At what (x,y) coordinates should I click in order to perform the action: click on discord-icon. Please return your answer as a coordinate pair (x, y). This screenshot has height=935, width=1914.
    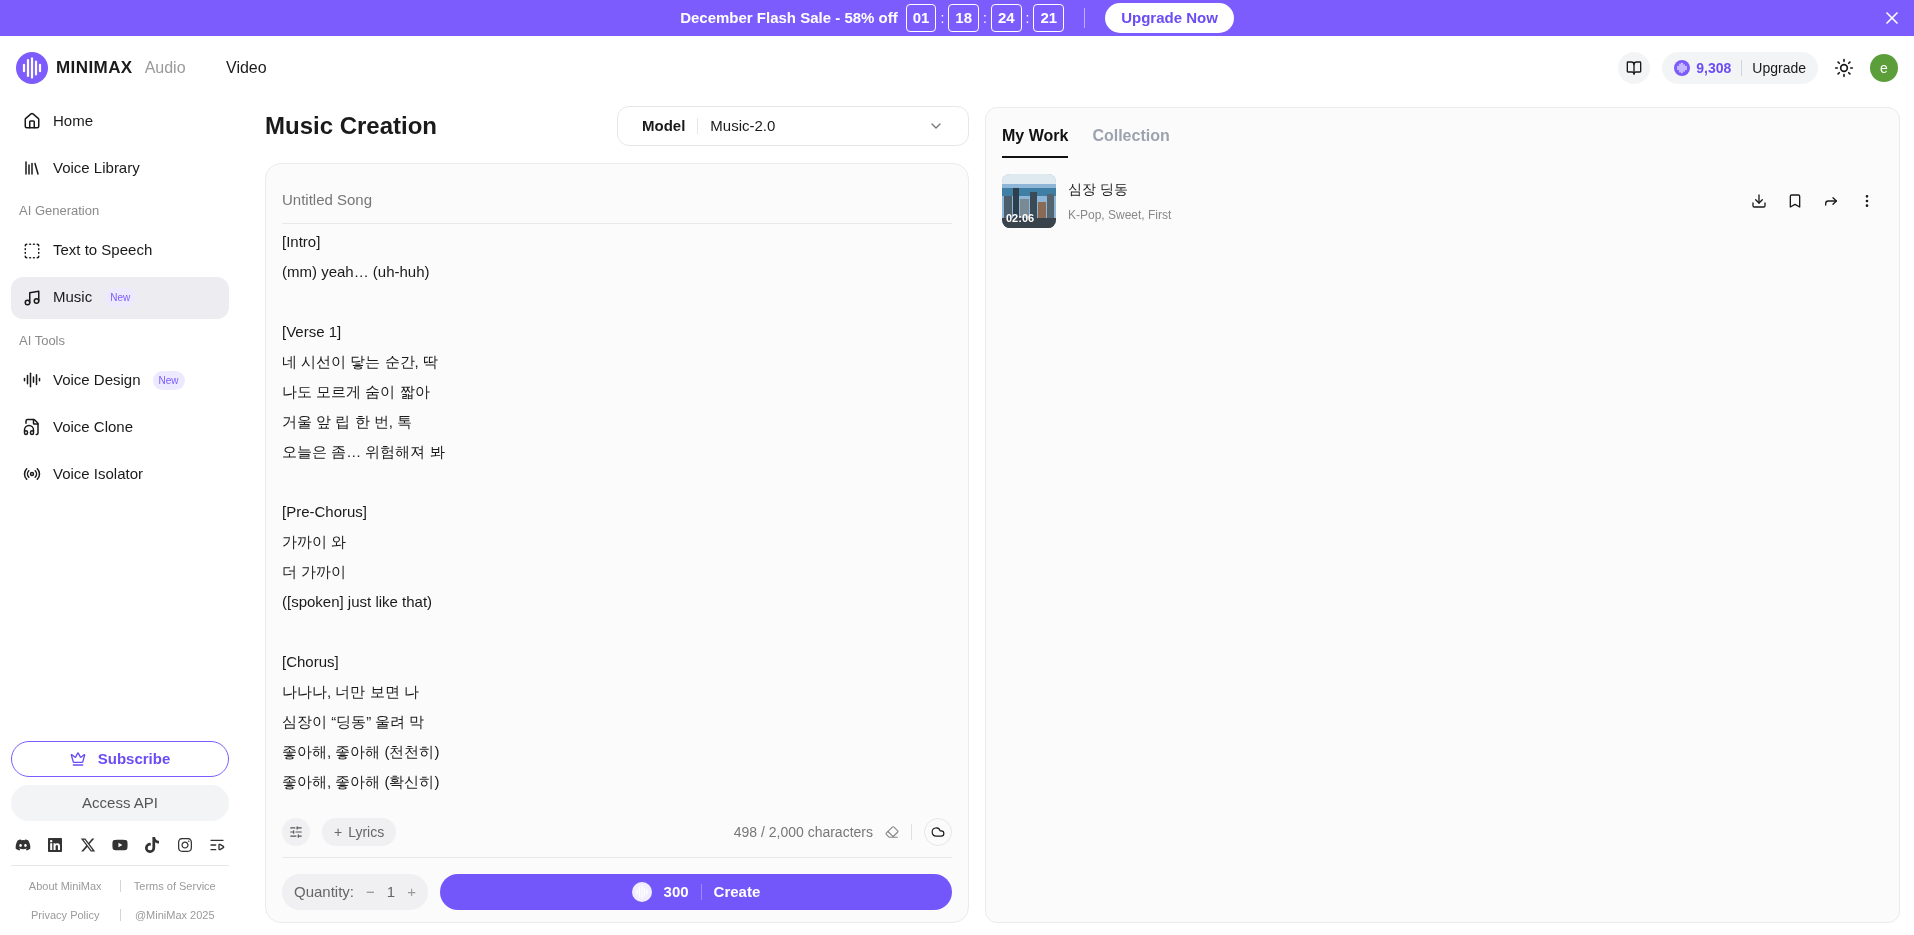
    Looking at the image, I should click on (23, 845).